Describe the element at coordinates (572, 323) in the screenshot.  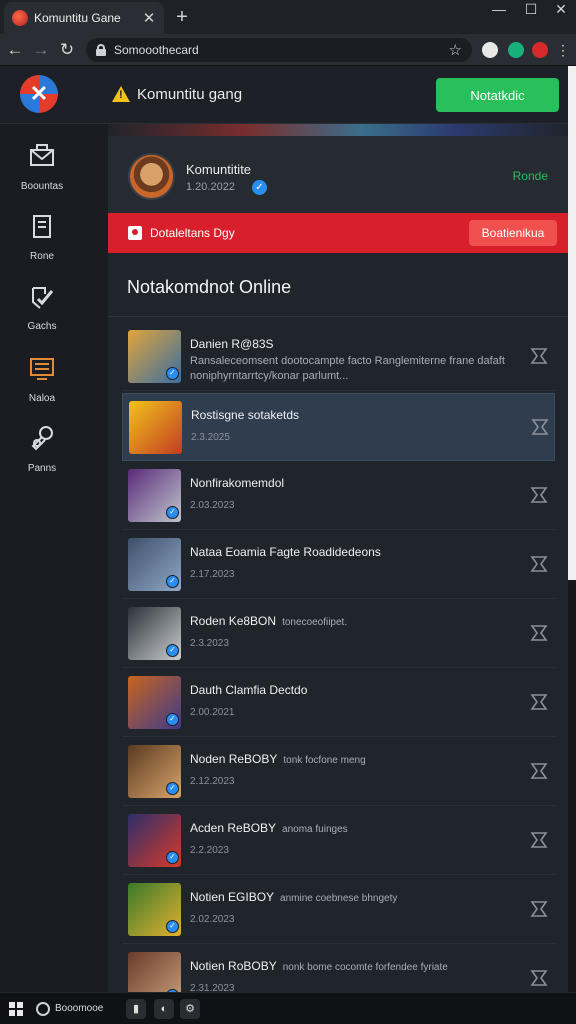
I see `scrollbar` at that location.